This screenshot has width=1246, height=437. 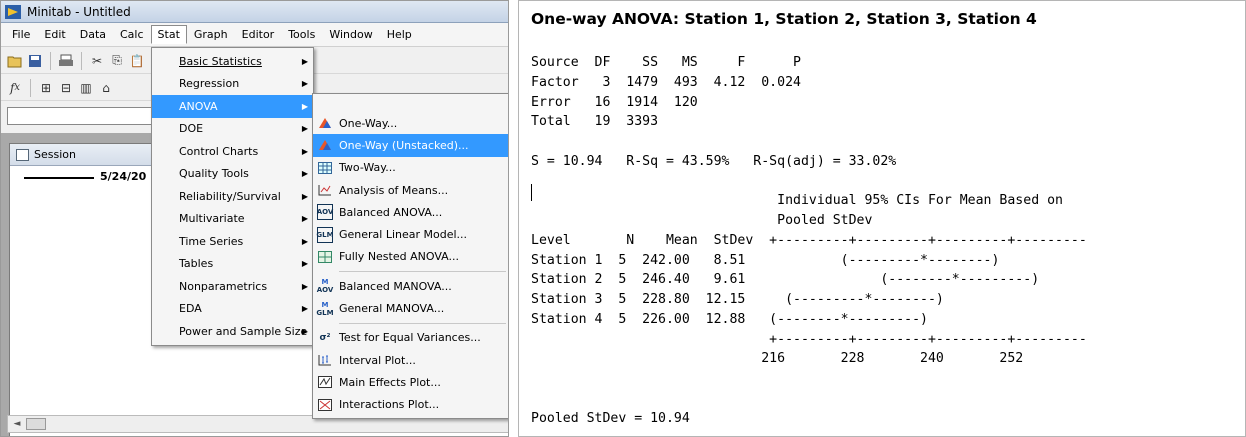 What do you see at coordinates (168, 34) in the screenshot?
I see `menu-stat: Stat` at bounding box center [168, 34].